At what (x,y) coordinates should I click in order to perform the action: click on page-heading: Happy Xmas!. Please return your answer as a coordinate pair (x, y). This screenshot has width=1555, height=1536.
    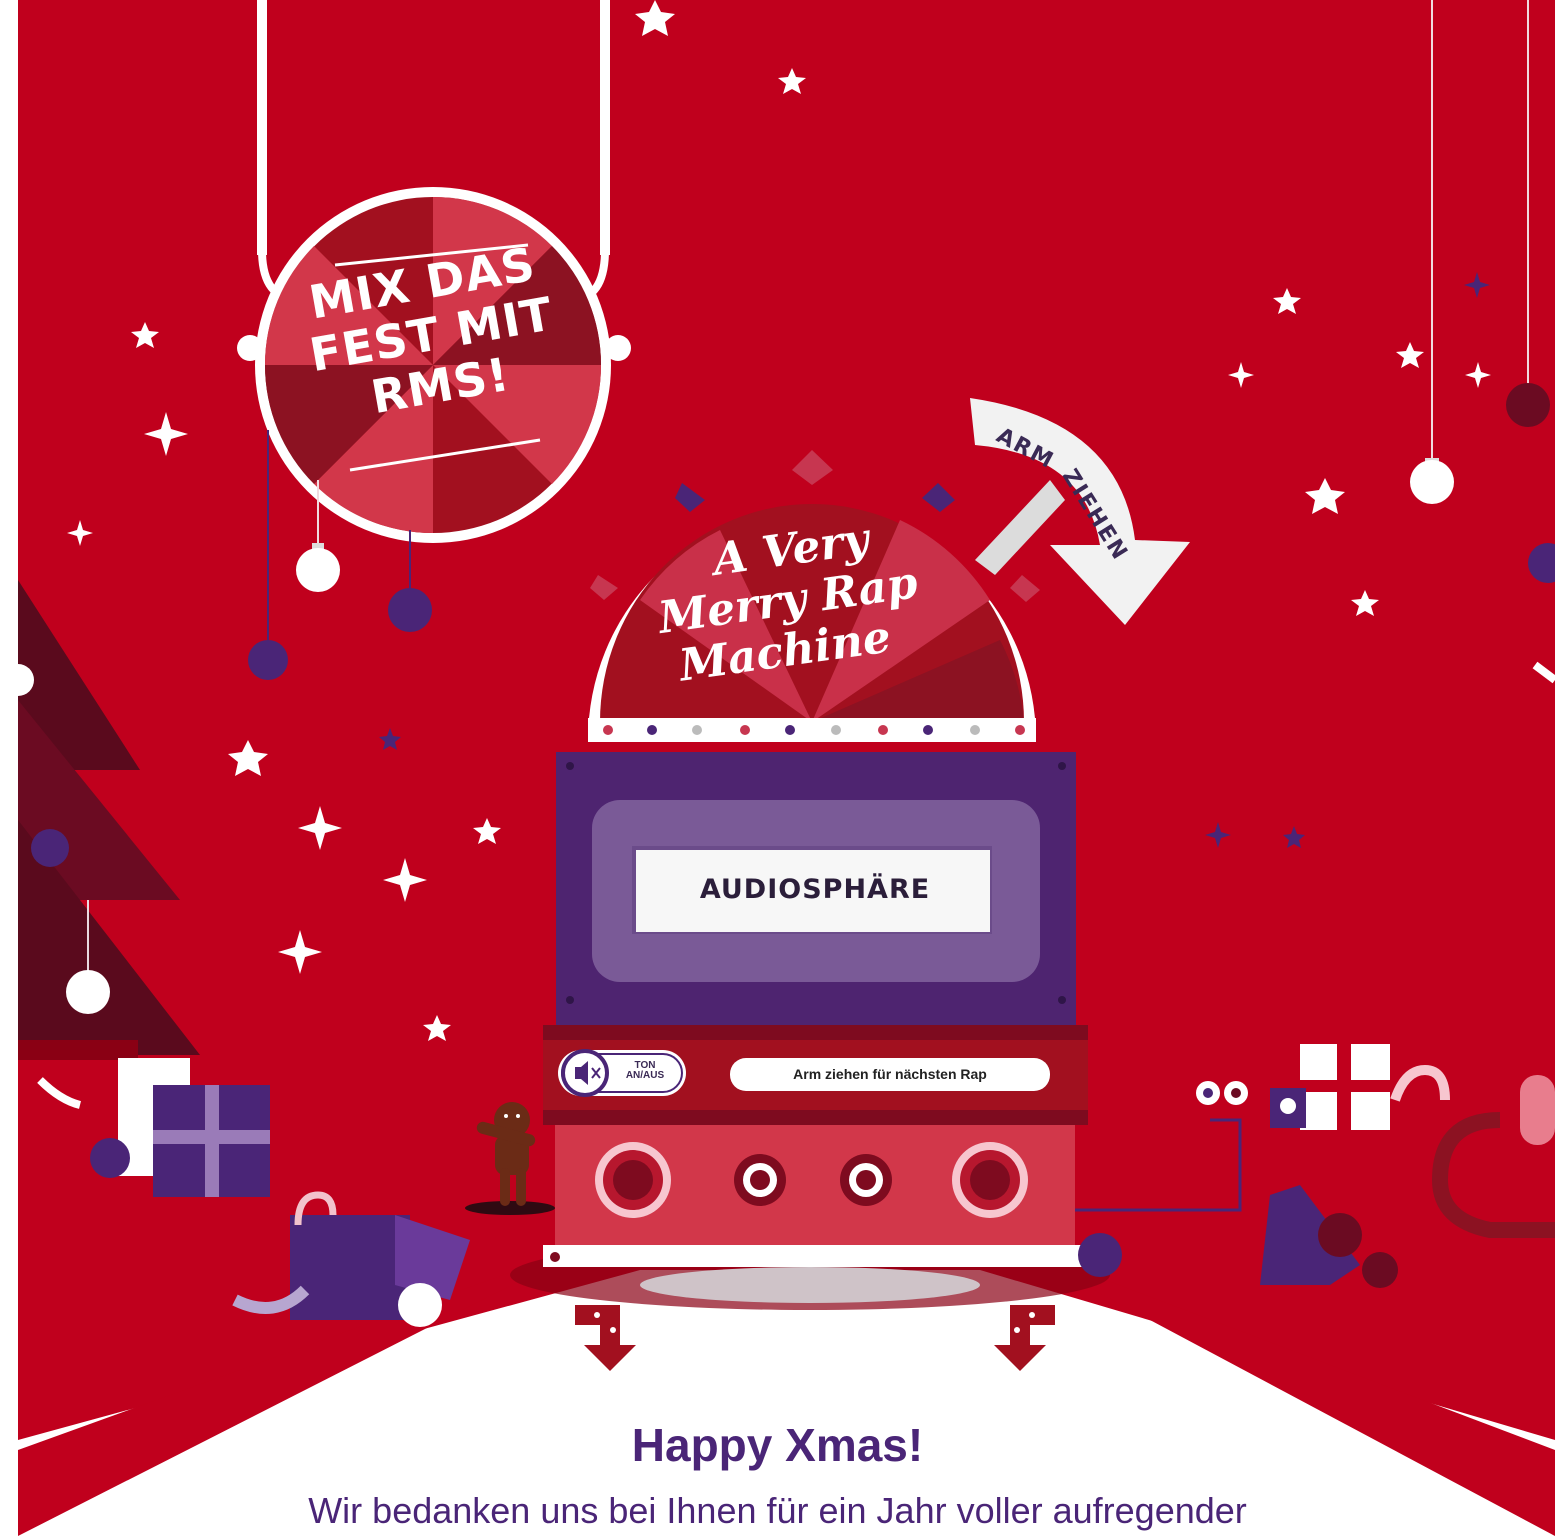
    Looking at the image, I should click on (777, 1445).